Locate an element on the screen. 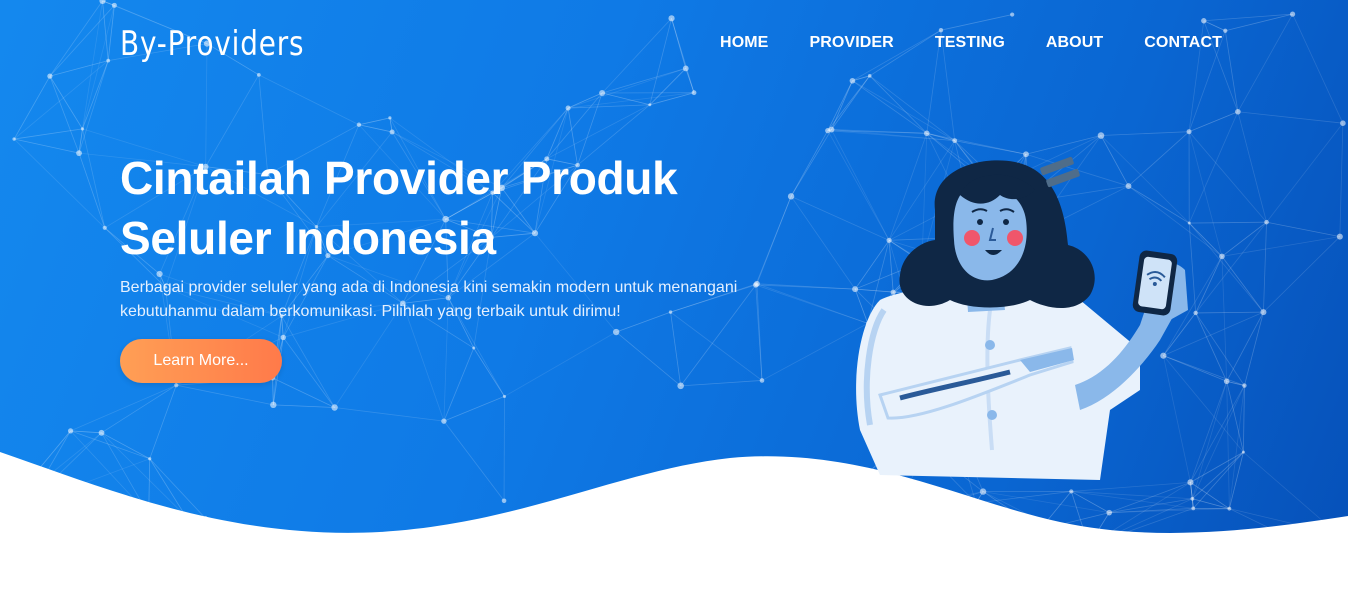 This screenshot has width=1348, height=595. hero-title-line-2: Seluler Indonesia is located at coordinates (308, 238).